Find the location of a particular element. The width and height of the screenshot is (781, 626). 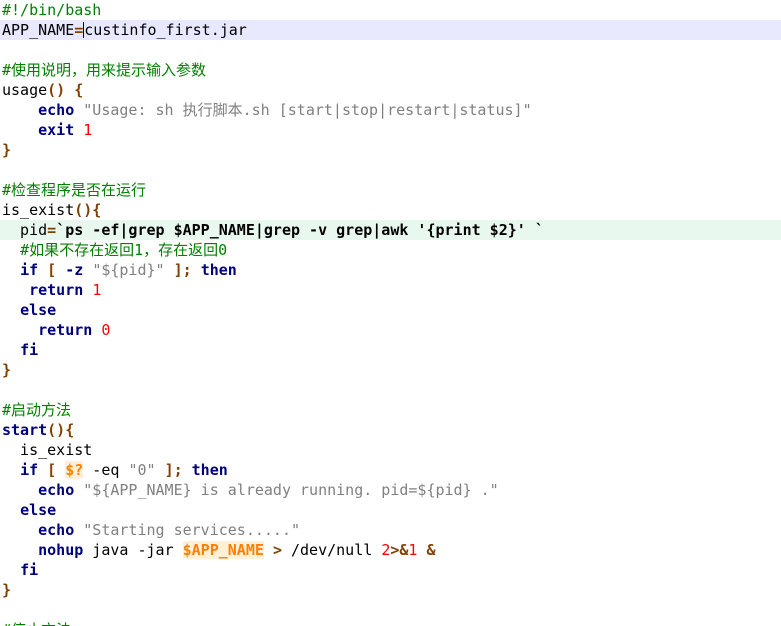

code-line: APP_NAME=custinfo_first.jar is located at coordinates (390, 30).